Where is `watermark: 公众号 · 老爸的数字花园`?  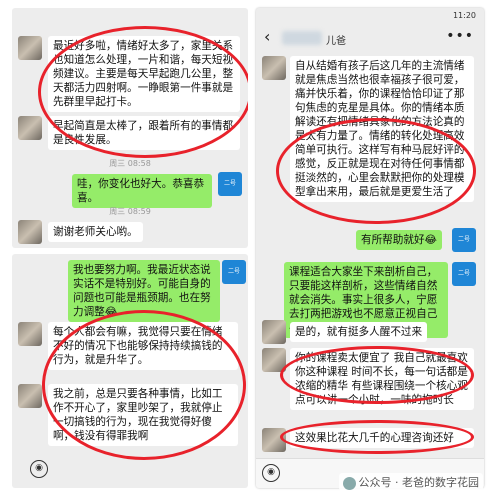
watermark: 公众号 · 老爸的数字花园 is located at coordinates (410, 482).